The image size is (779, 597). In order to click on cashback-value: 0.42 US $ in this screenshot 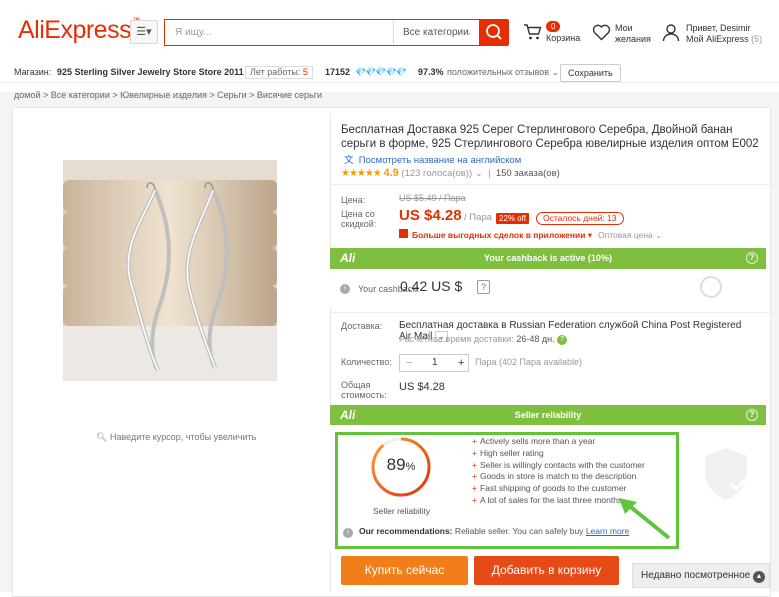, I will do `click(431, 286)`.